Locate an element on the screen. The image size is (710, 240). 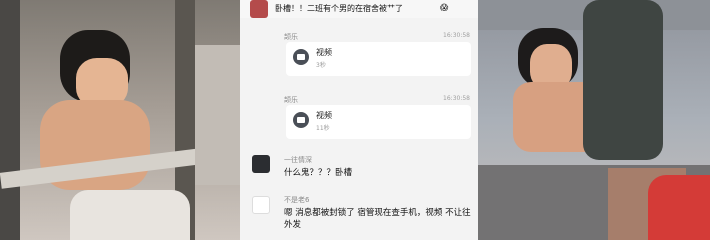
video-duration: 11秒 is located at coordinates (323, 128).